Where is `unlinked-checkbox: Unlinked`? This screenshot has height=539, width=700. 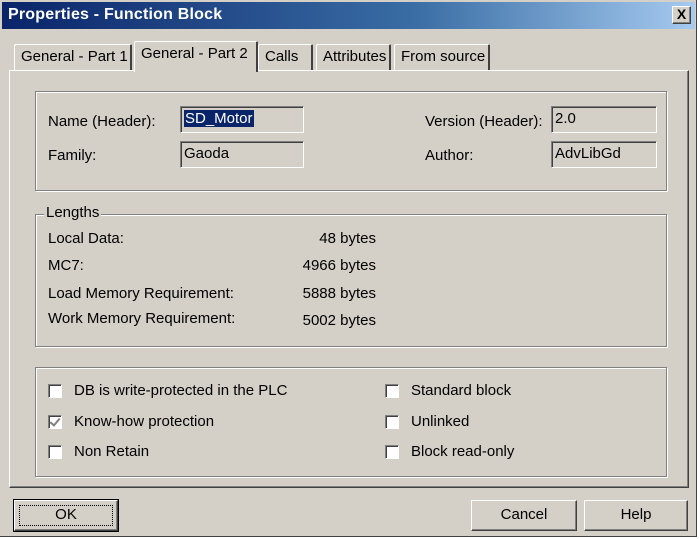
unlinked-checkbox: Unlinked is located at coordinates (427, 421).